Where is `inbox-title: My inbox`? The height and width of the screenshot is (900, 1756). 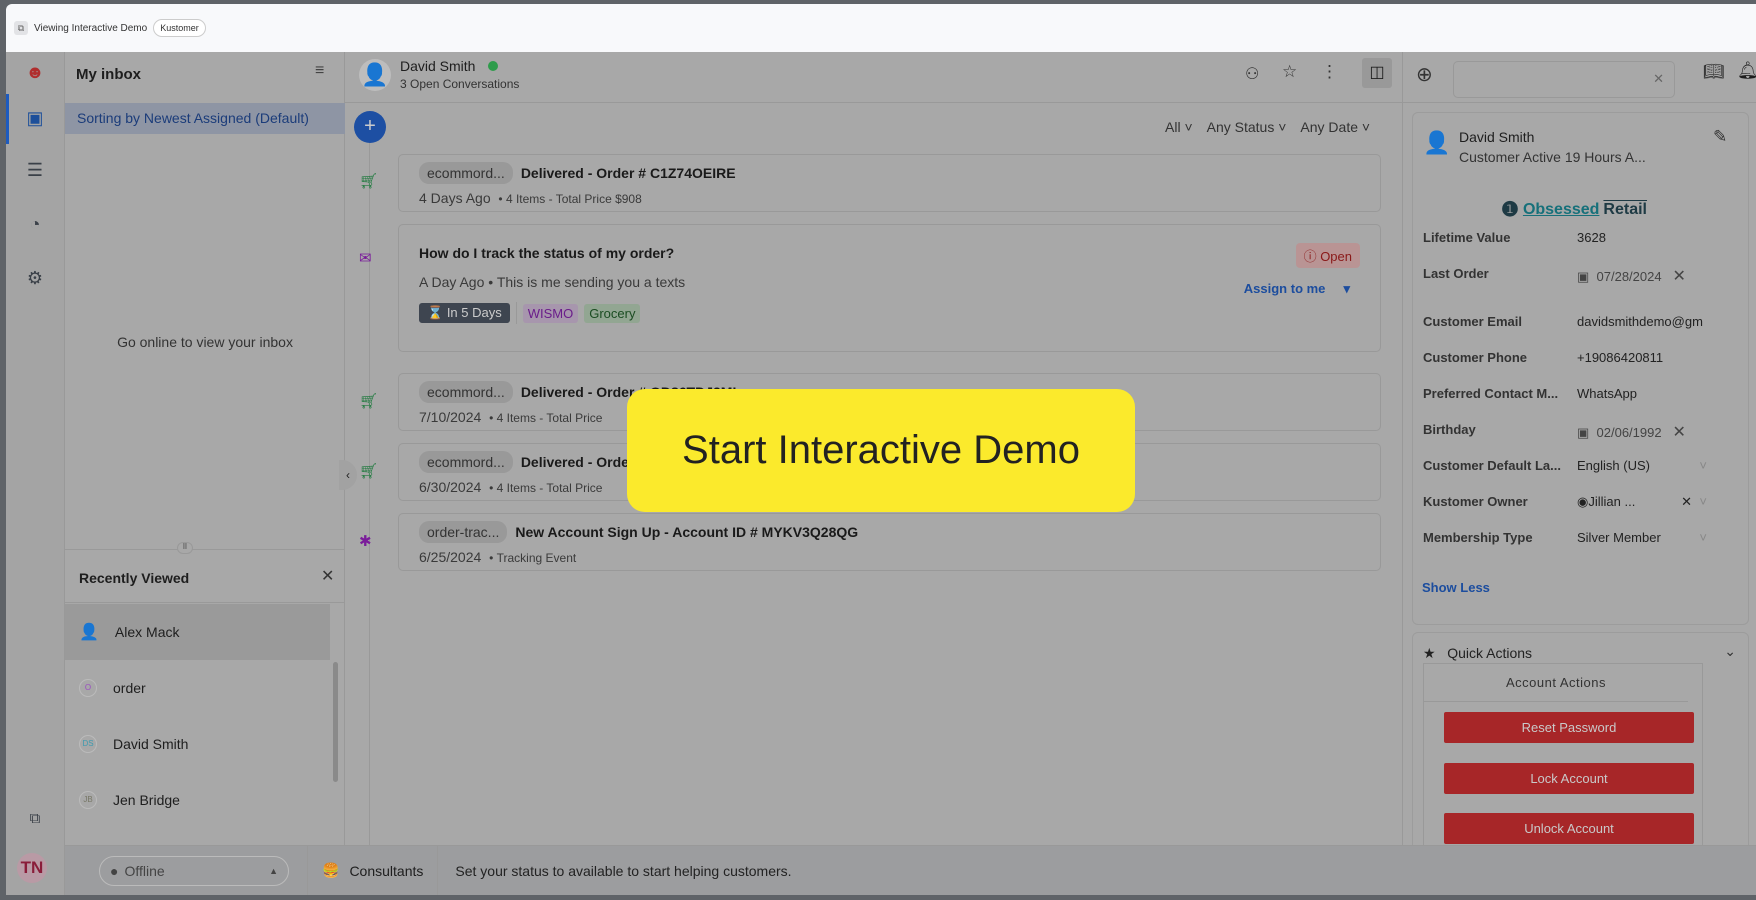
inbox-title: My inbox is located at coordinates (109, 74).